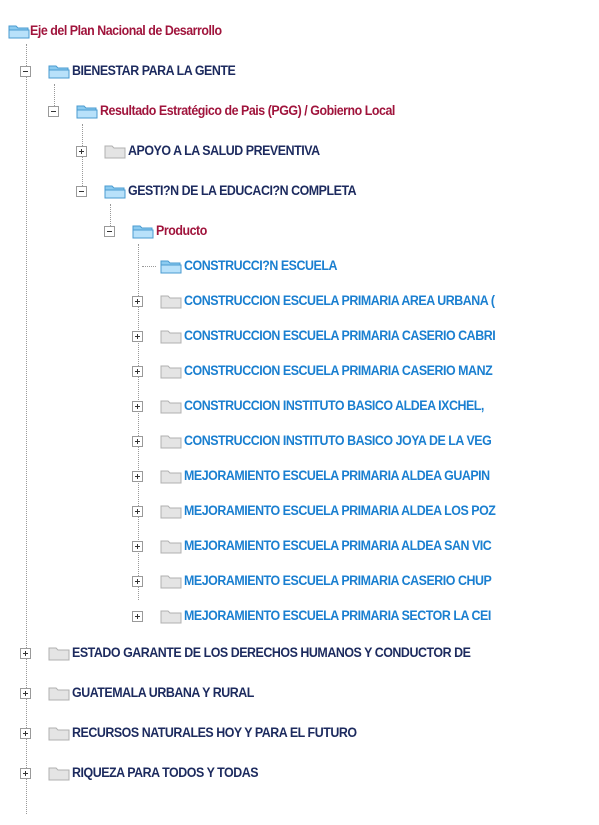 The image size is (599, 825). I want to click on tree-node-item: CONSTRUCCI?N ESCUELA, so click(365, 266).